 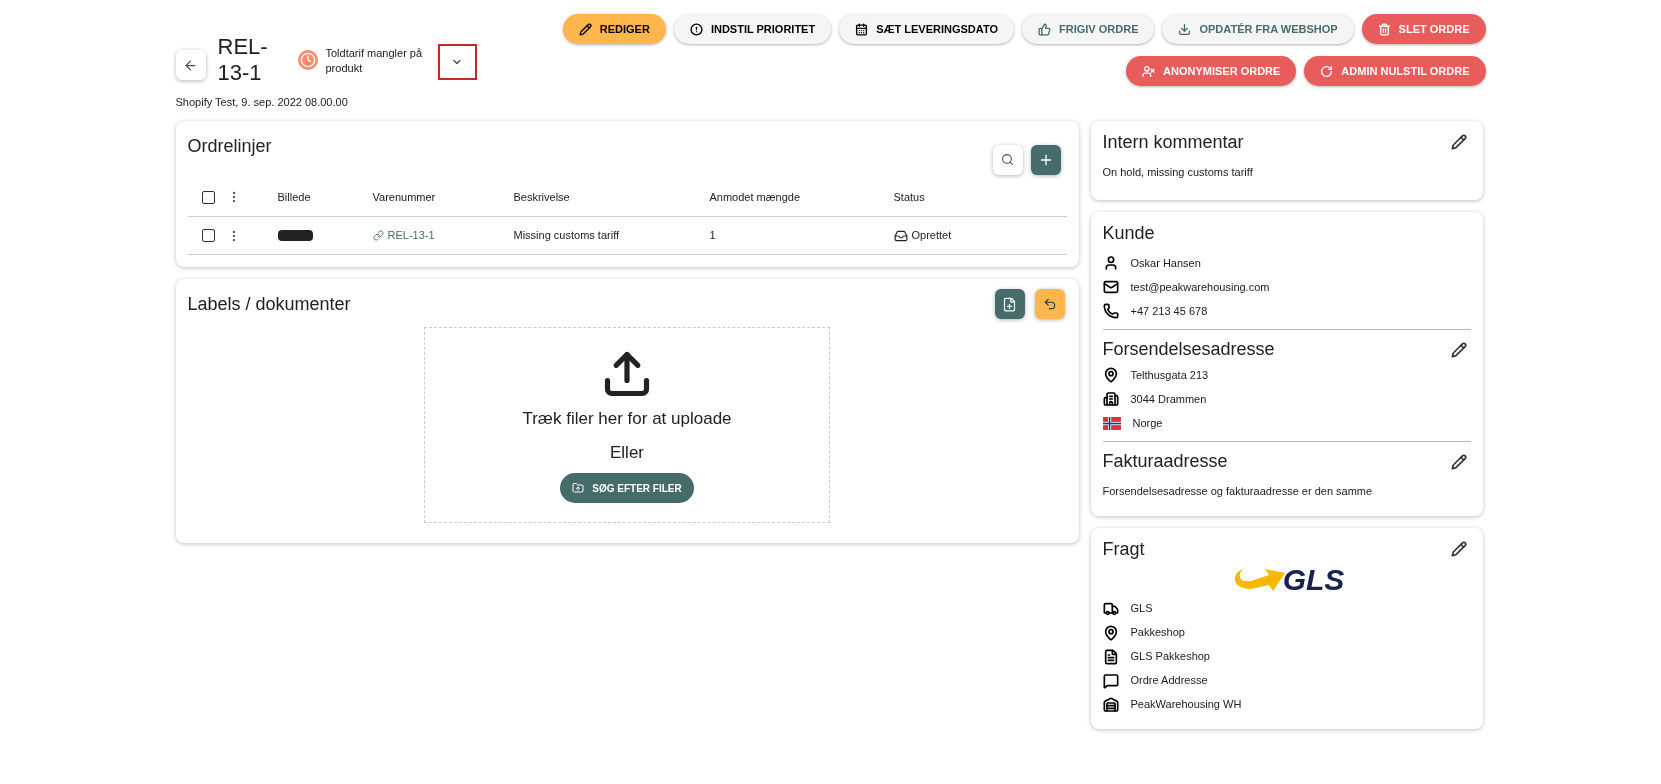 I want to click on action-button: ANONYMISER ORDRE, so click(x=1211, y=71).